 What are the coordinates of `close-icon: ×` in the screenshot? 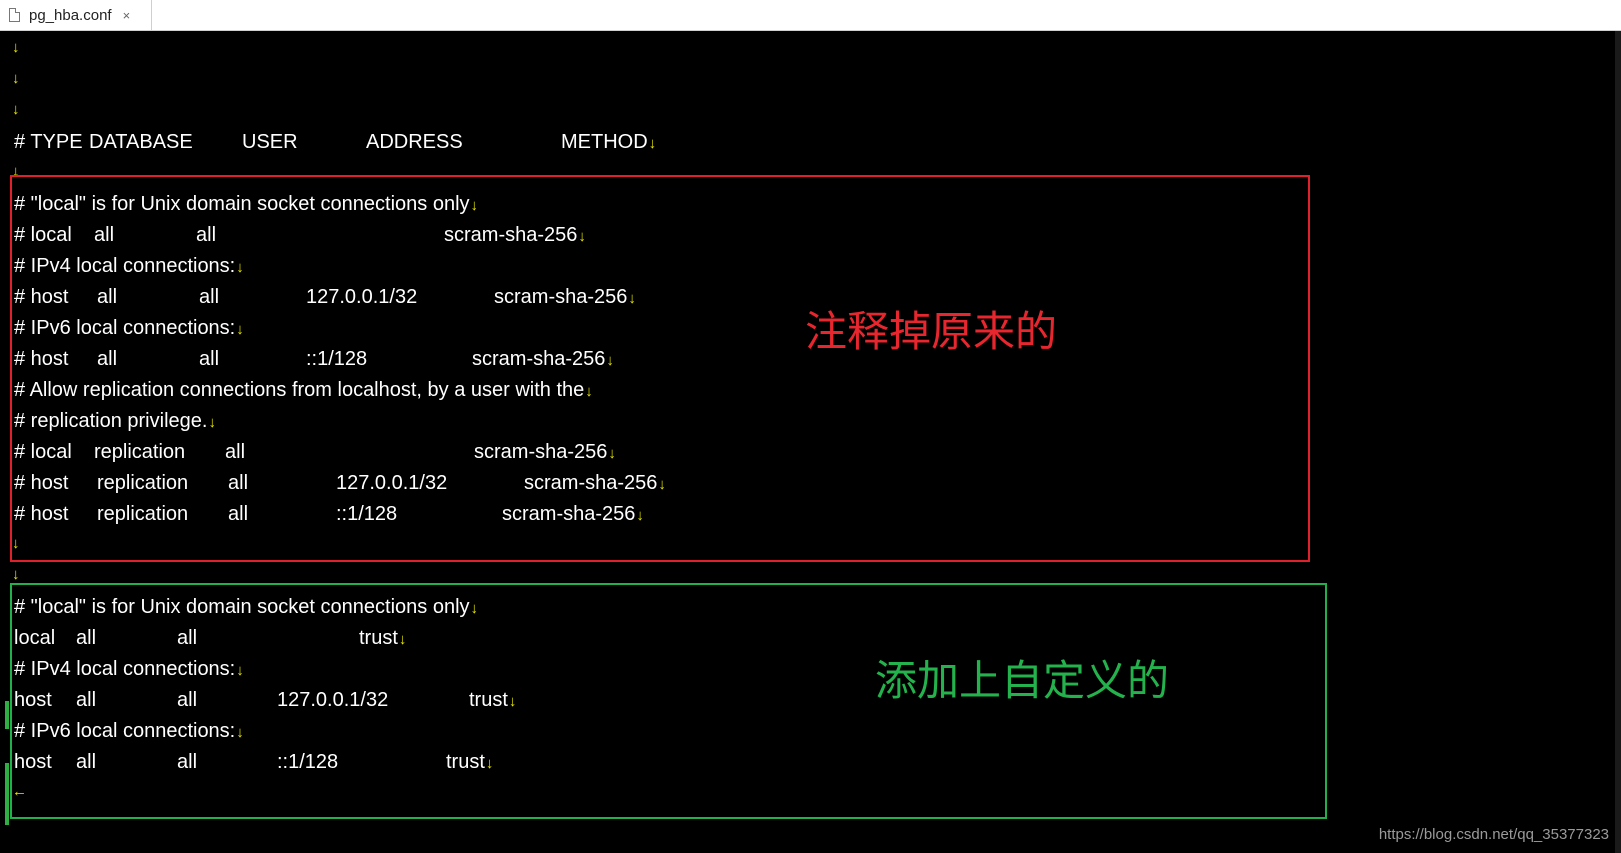 It's located at (127, 15).